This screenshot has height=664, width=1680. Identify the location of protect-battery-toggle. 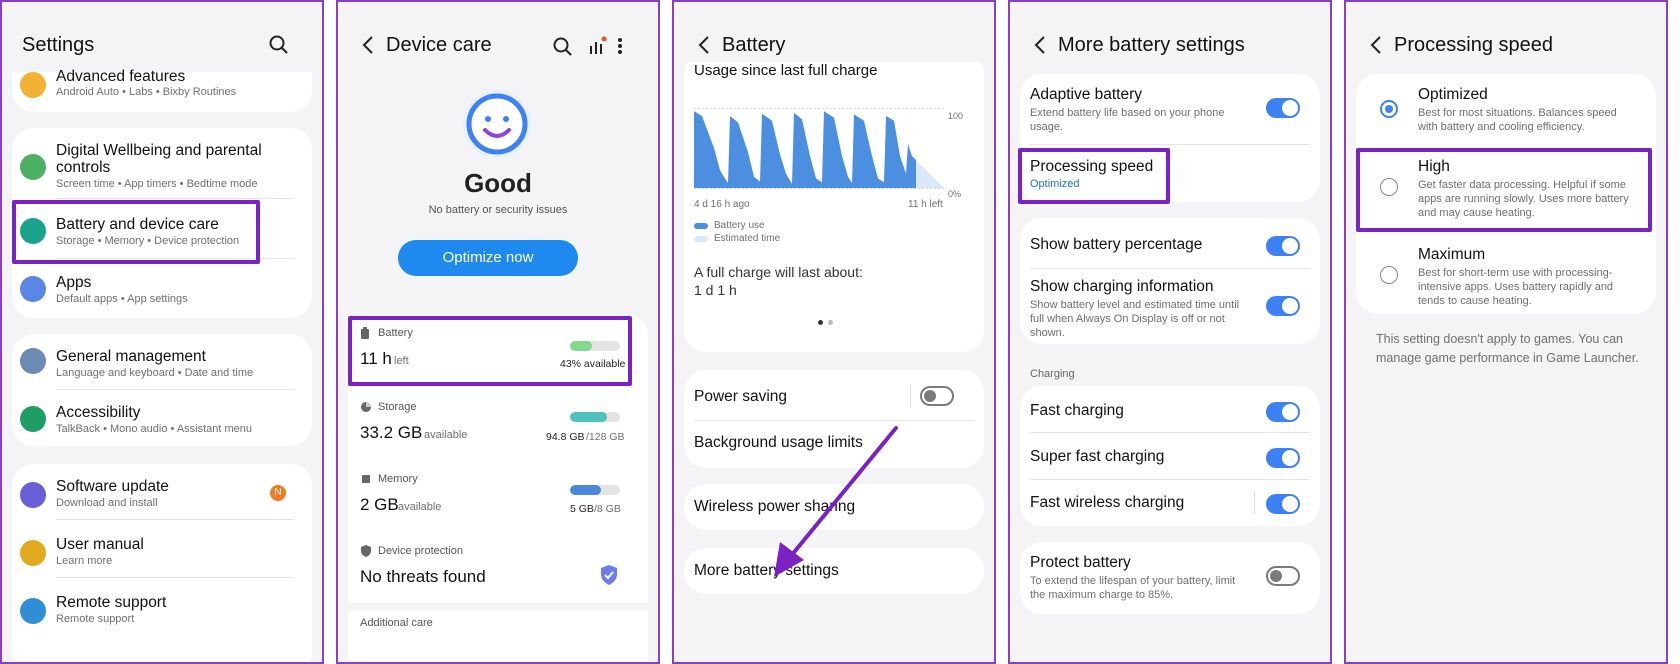
(1283, 576).